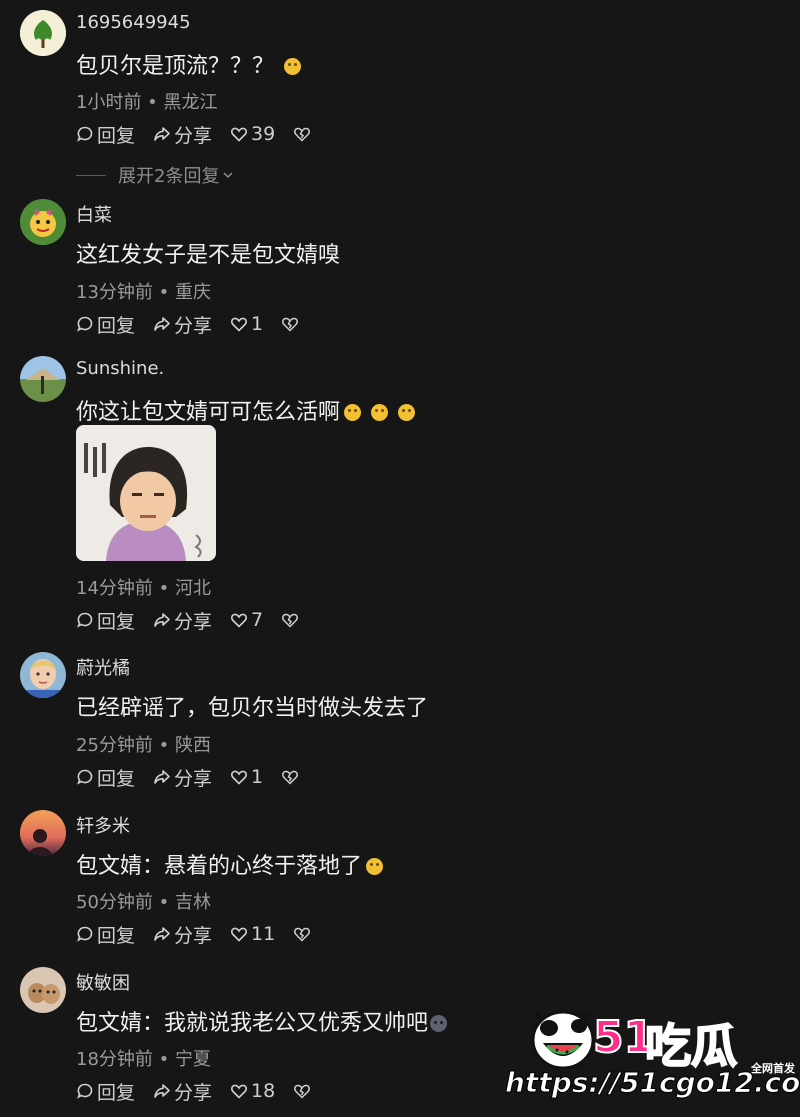  I want to click on comment-text: 包文婧：我就说我老公又优秀又帅吧, so click(262, 1021).